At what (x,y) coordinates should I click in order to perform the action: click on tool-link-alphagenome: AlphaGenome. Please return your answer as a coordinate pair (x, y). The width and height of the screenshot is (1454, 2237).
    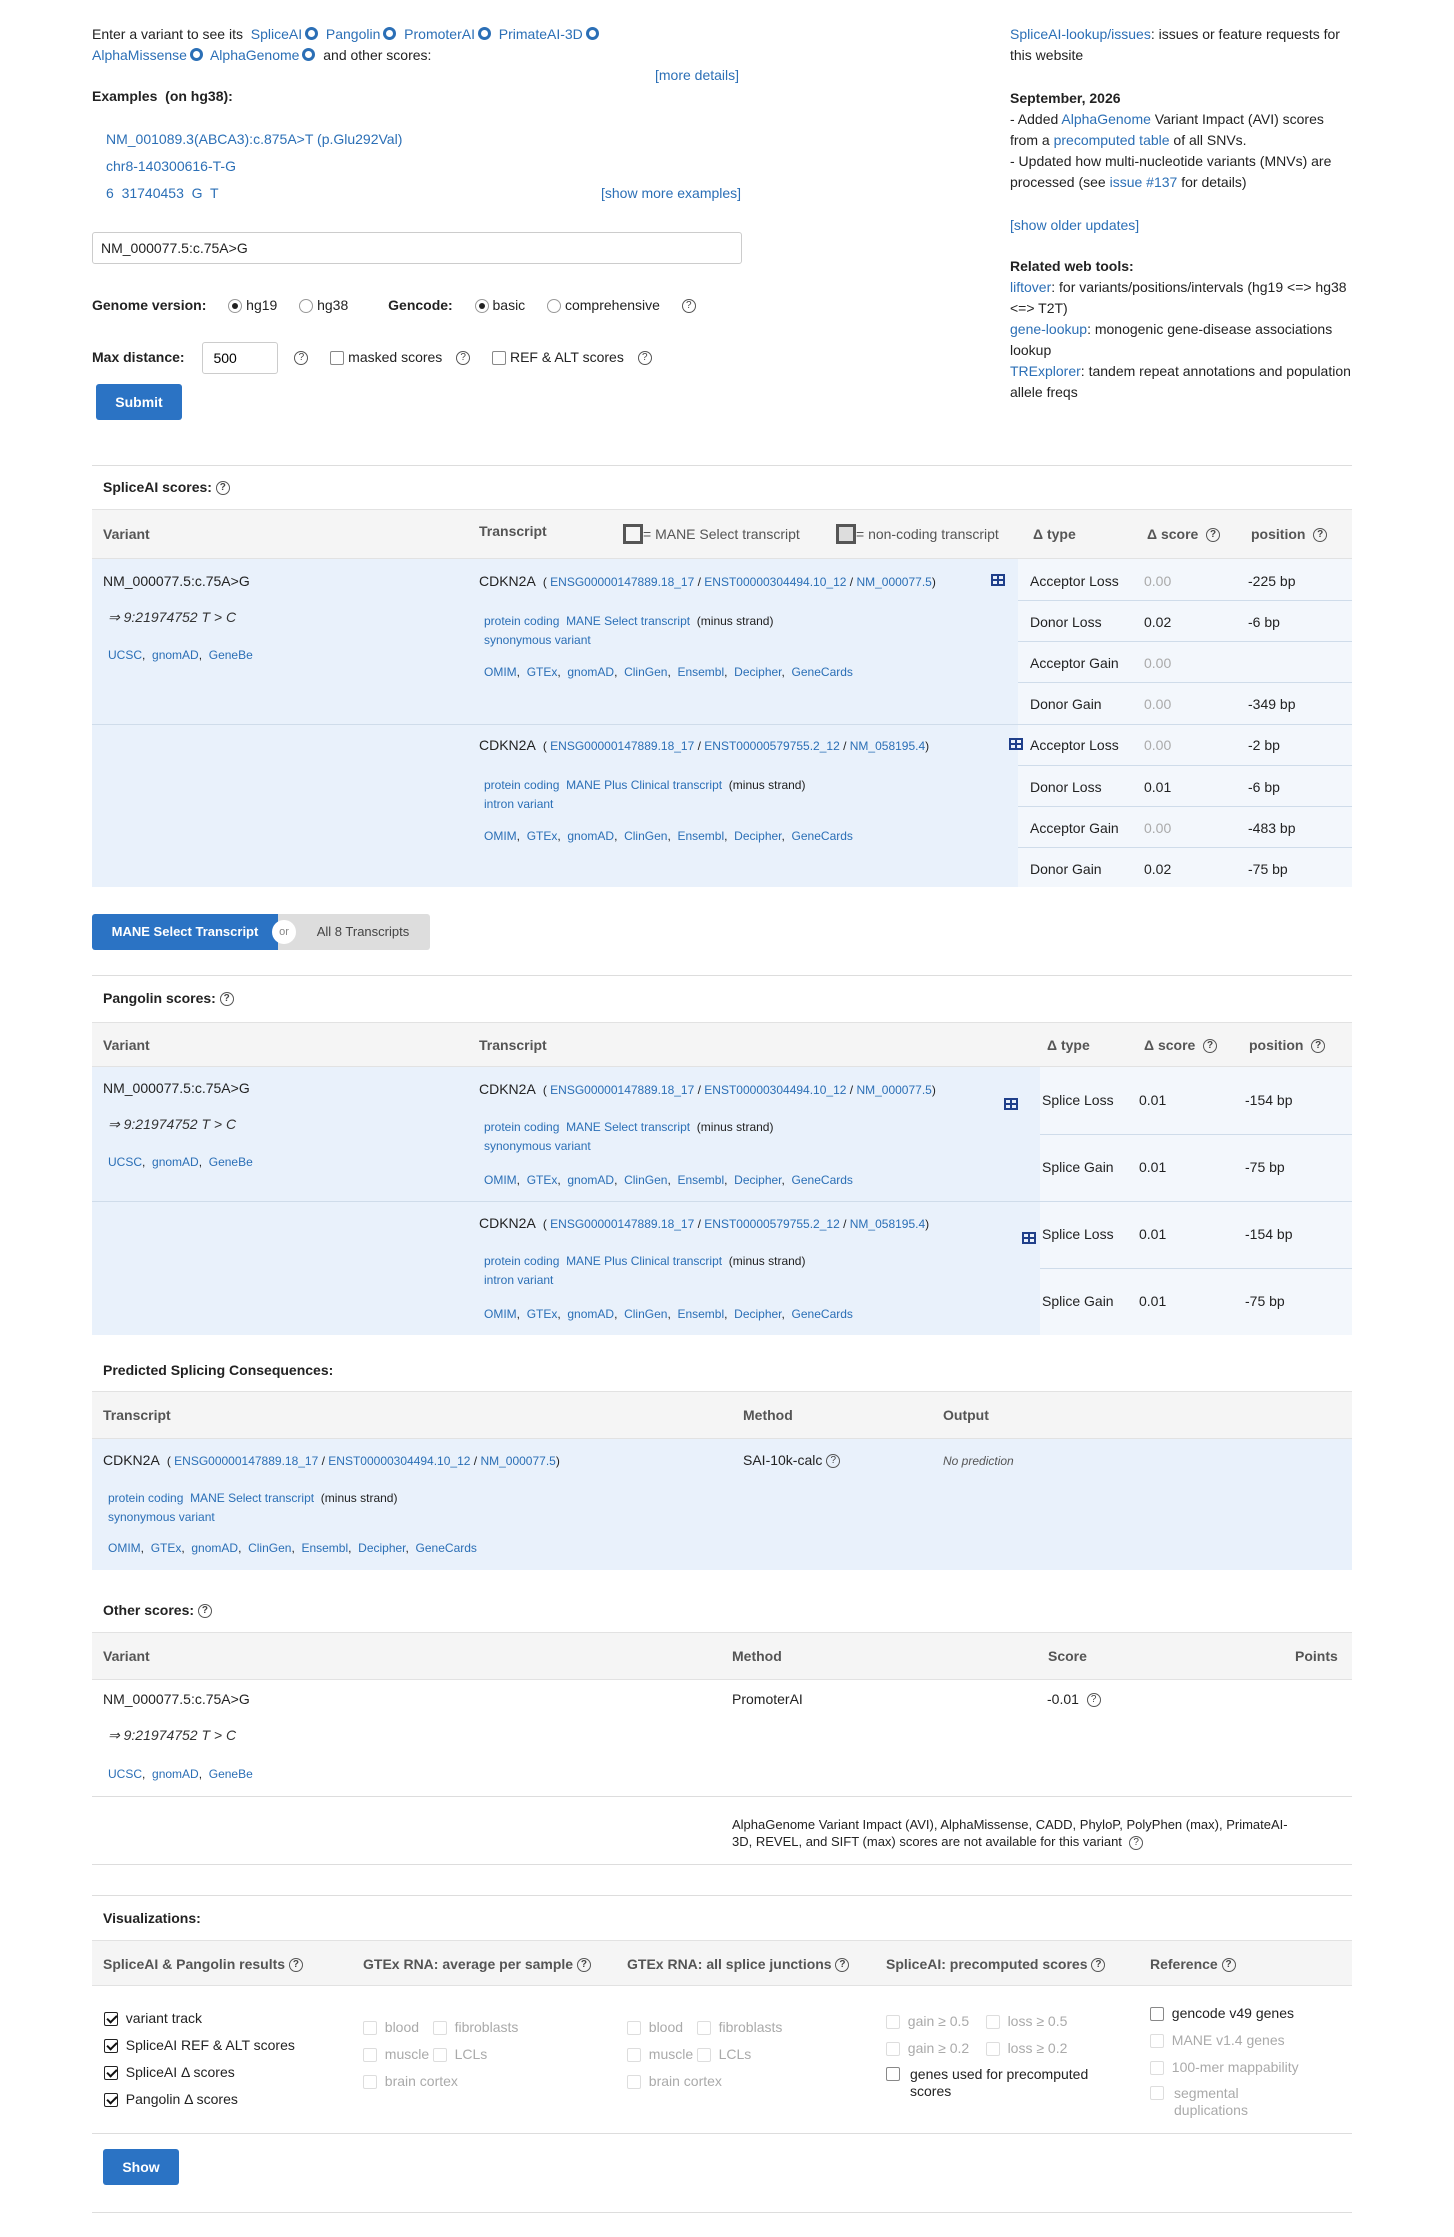
    Looking at the image, I should click on (255, 55).